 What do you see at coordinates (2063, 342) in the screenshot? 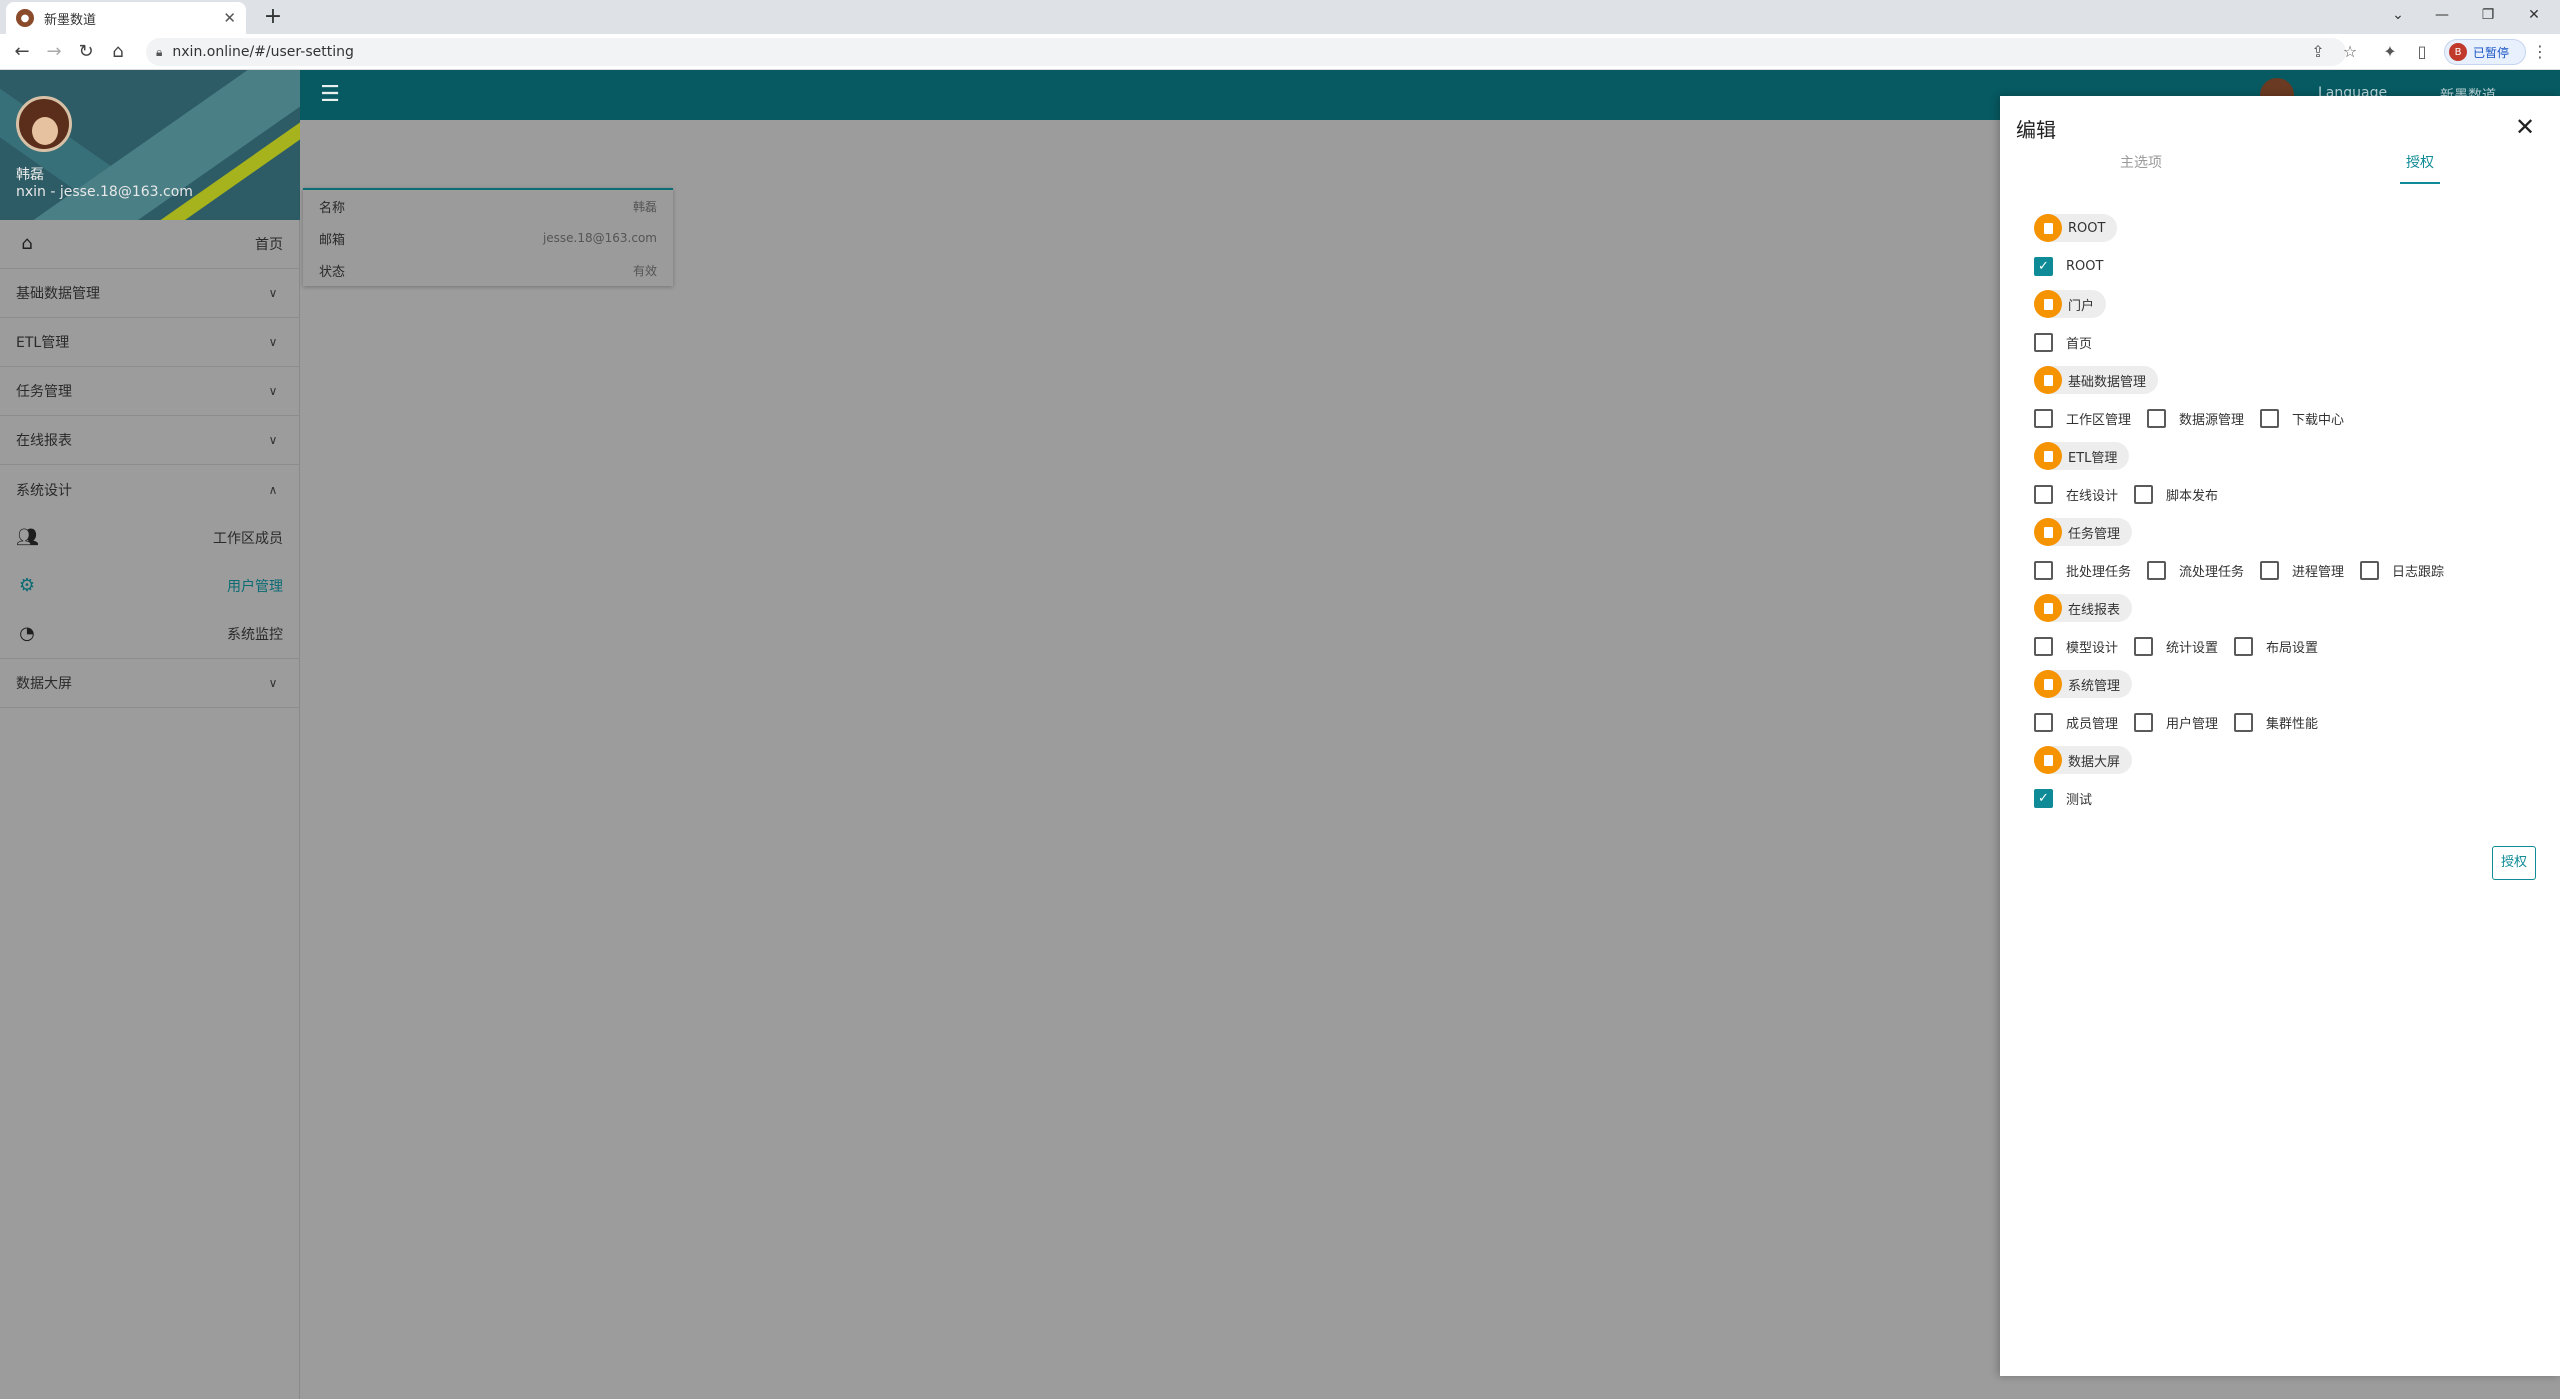
I see `permission-checkbox: 首页` at bounding box center [2063, 342].